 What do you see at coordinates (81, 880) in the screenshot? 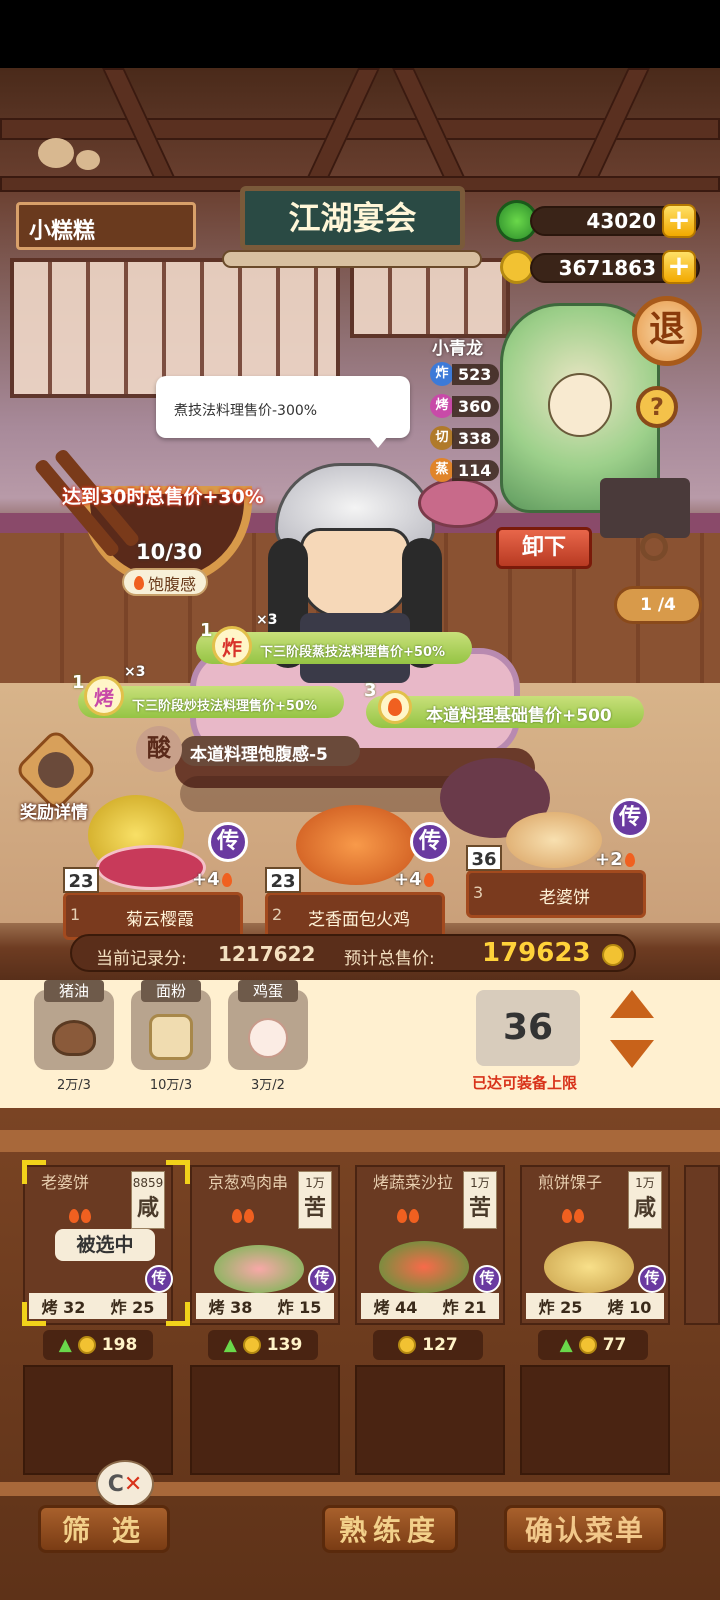
I see `dish-count: 23` at bounding box center [81, 880].